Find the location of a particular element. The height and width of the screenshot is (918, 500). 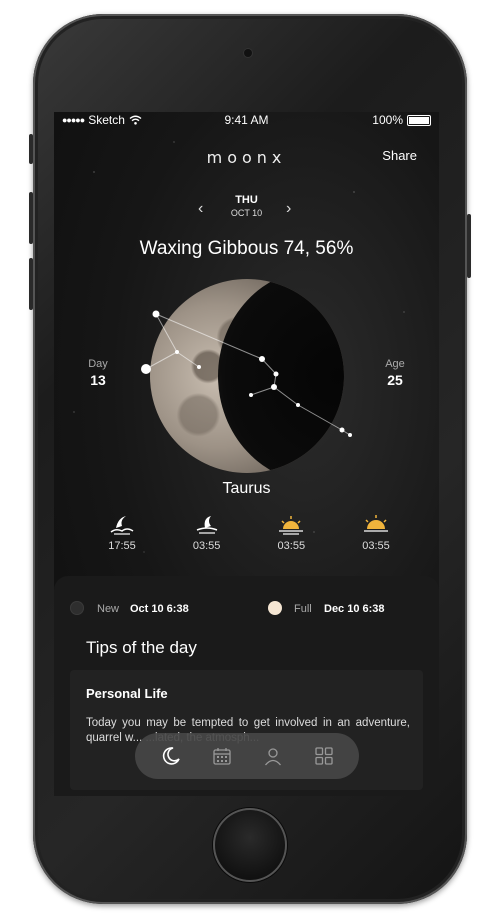

current-date: OCT 10 is located at coordinates (246, 213).